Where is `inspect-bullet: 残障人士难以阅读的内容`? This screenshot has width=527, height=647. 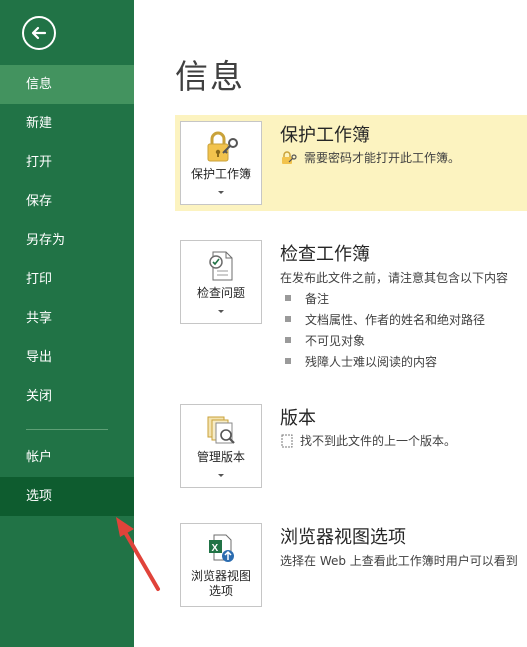 inspect-bullet: 残障人士难以阅读的内容 is located at coordinates (361, 361).